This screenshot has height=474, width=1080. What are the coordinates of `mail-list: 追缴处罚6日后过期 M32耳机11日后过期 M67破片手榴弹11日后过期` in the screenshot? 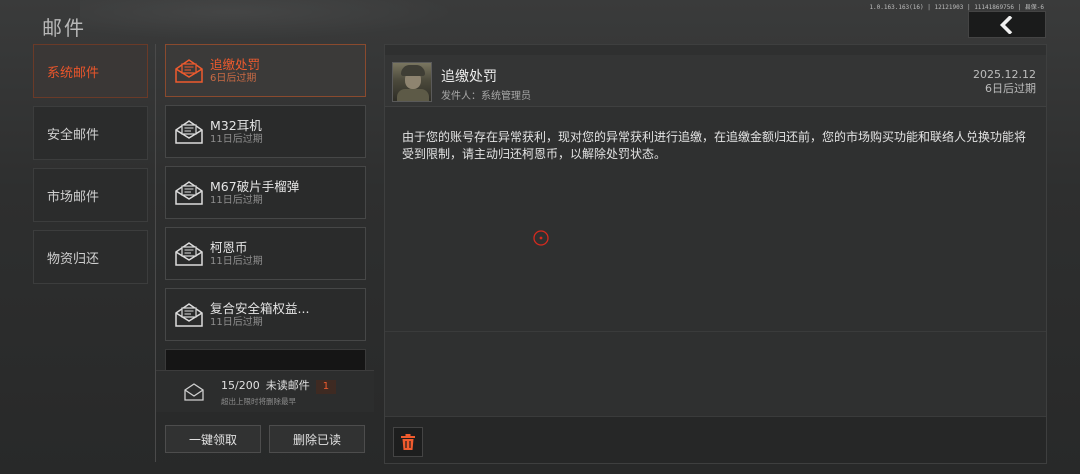 It's located at (265, 207).